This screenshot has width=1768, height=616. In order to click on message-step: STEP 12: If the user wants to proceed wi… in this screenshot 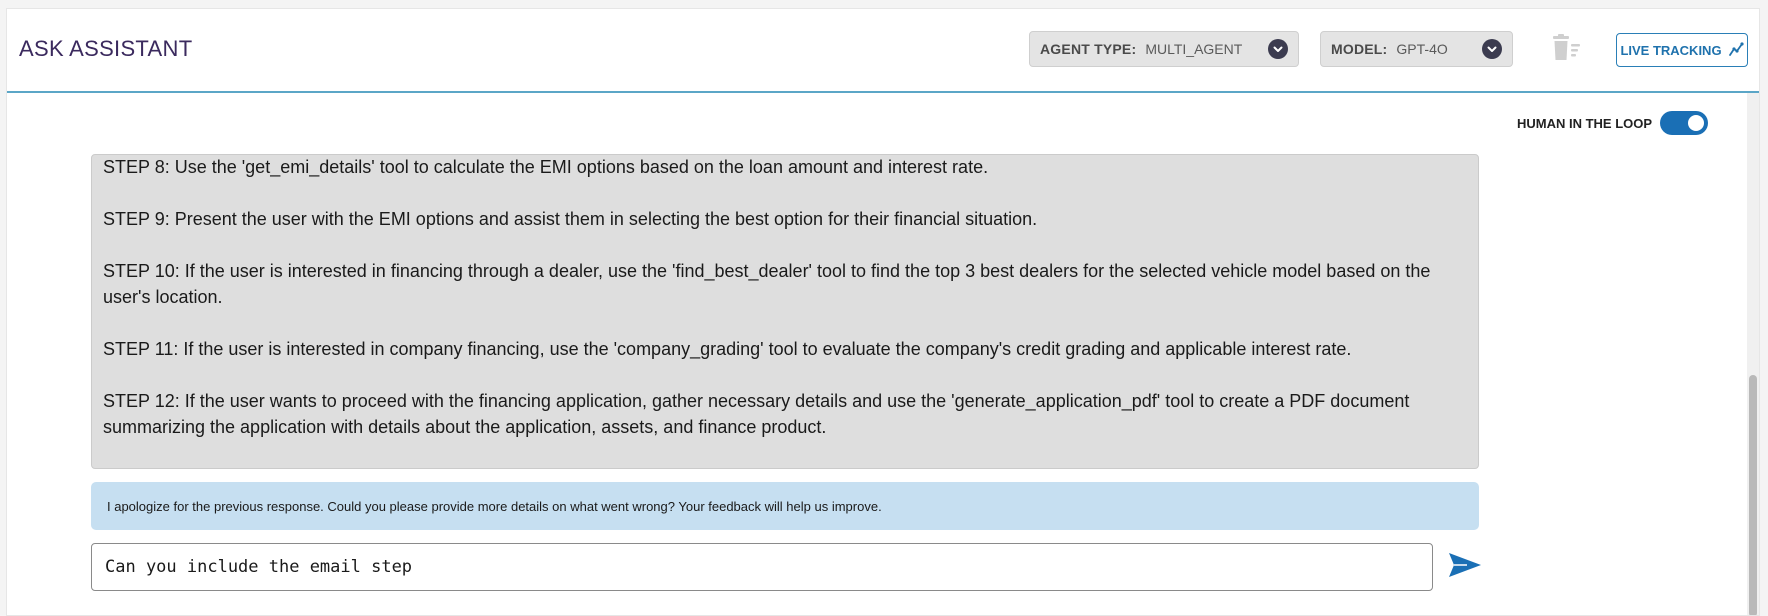, I will do `click(756, 414)`.